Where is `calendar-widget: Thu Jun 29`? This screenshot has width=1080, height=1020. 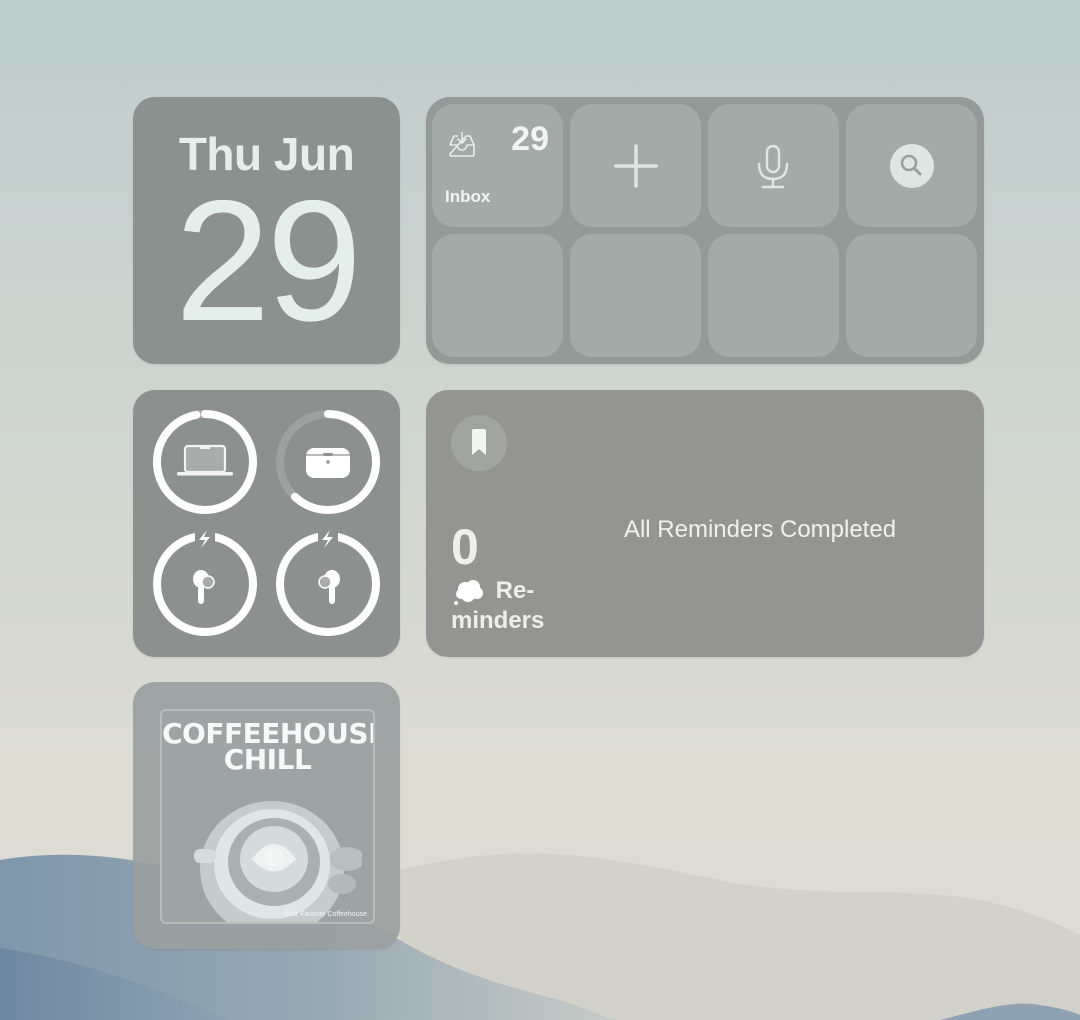
calendar-widget: Thu Jun 29 is located at coordinates (266, 230).